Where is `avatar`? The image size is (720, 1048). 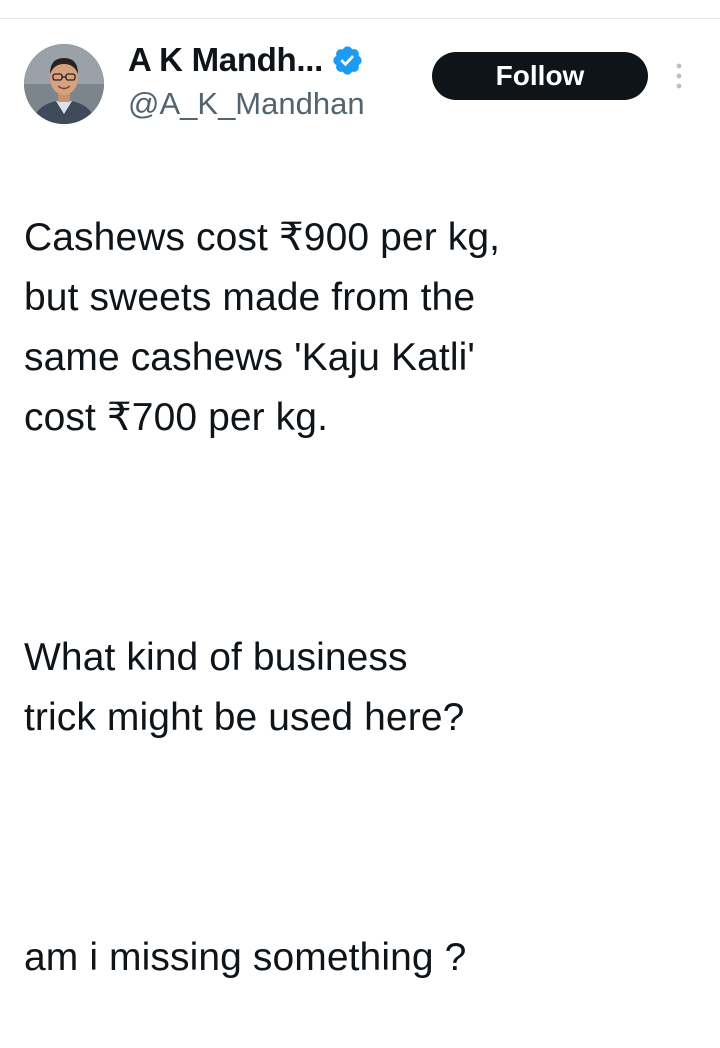
avatar is located at coordinates (64, 84).